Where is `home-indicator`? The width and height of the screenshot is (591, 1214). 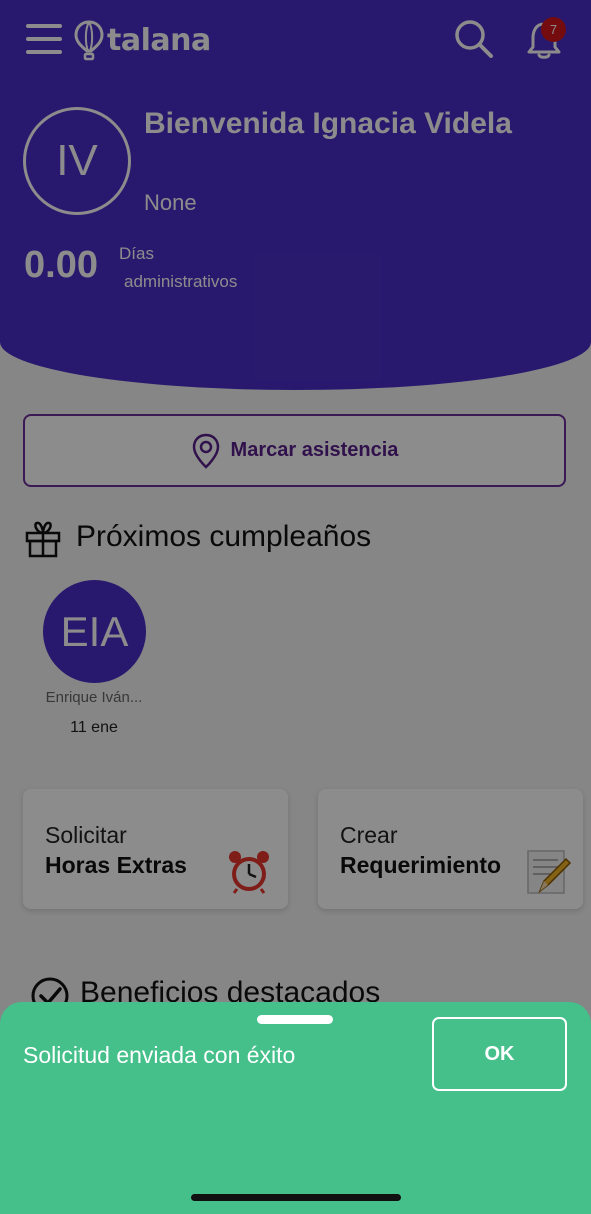
home-indicator is located at coordinates (296, 1197).